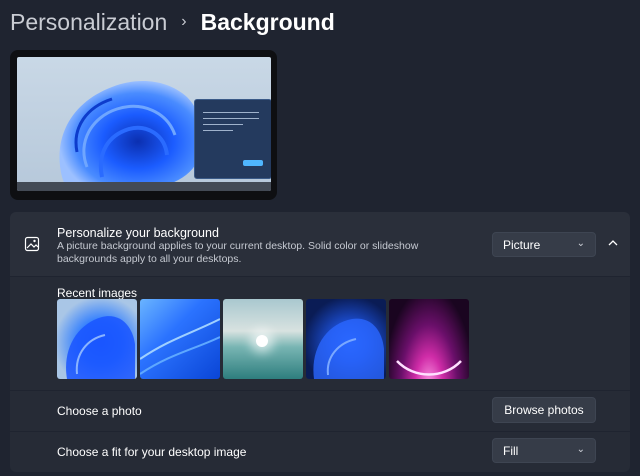  What do you see at coordinates (544, 244) in the screenshot?
I see `background-type-dropdown: Picture ⌄` at bounding box center [544, 244].